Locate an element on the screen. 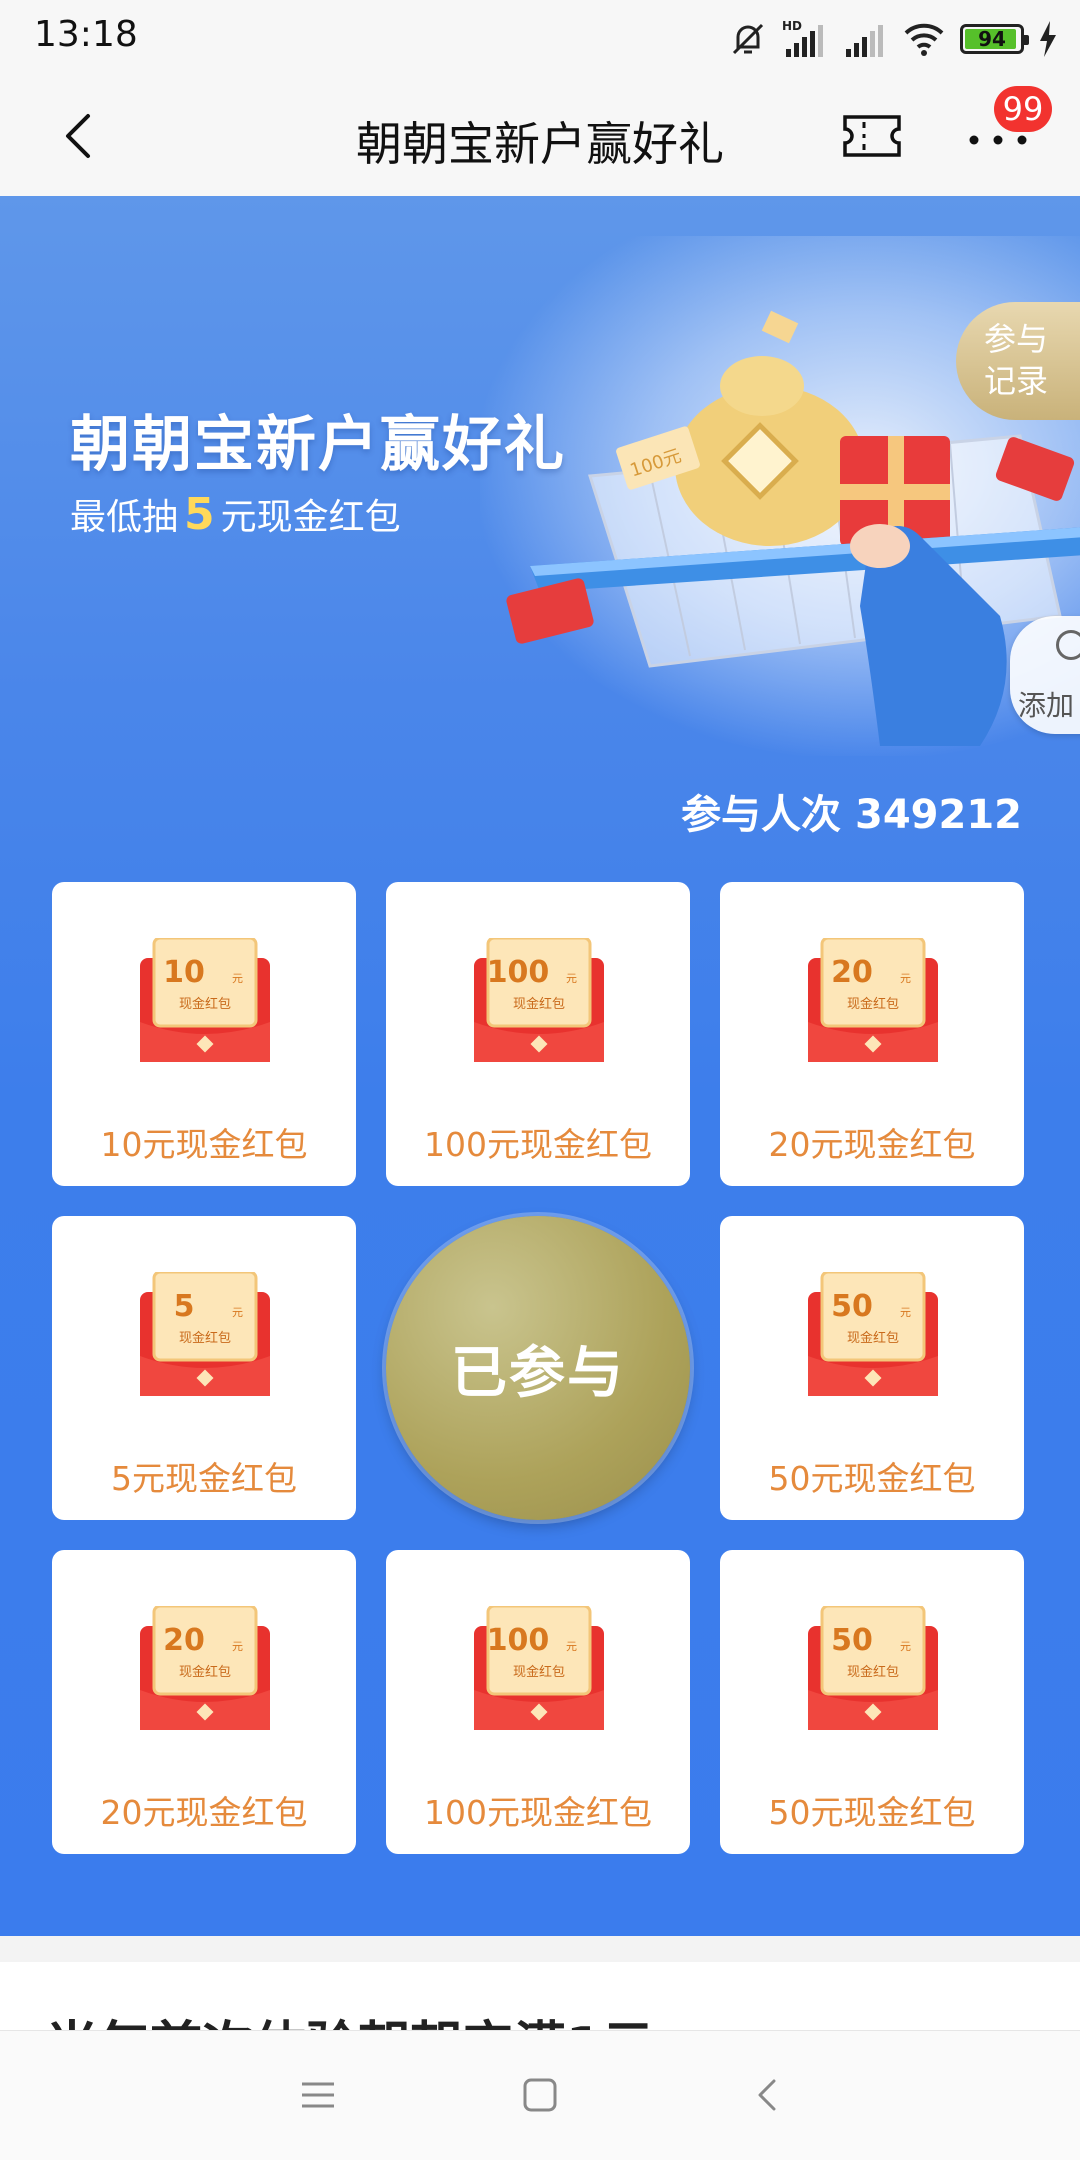 This screenshot has width=1080, height=2160. participation-count: 参与人次 349212 is located at coordinates (851, 811).